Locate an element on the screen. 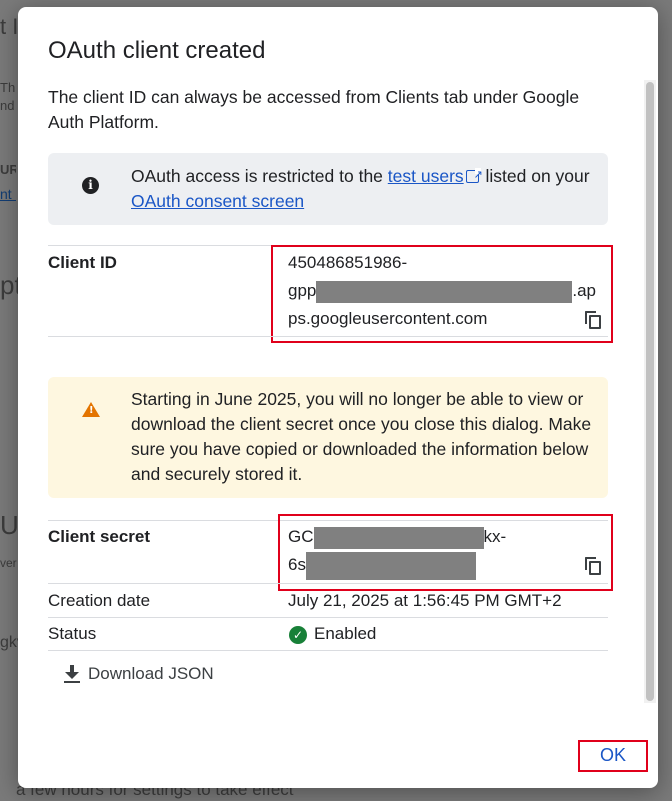  download-json-label: Download JSON is located at coordinates (151, 674).